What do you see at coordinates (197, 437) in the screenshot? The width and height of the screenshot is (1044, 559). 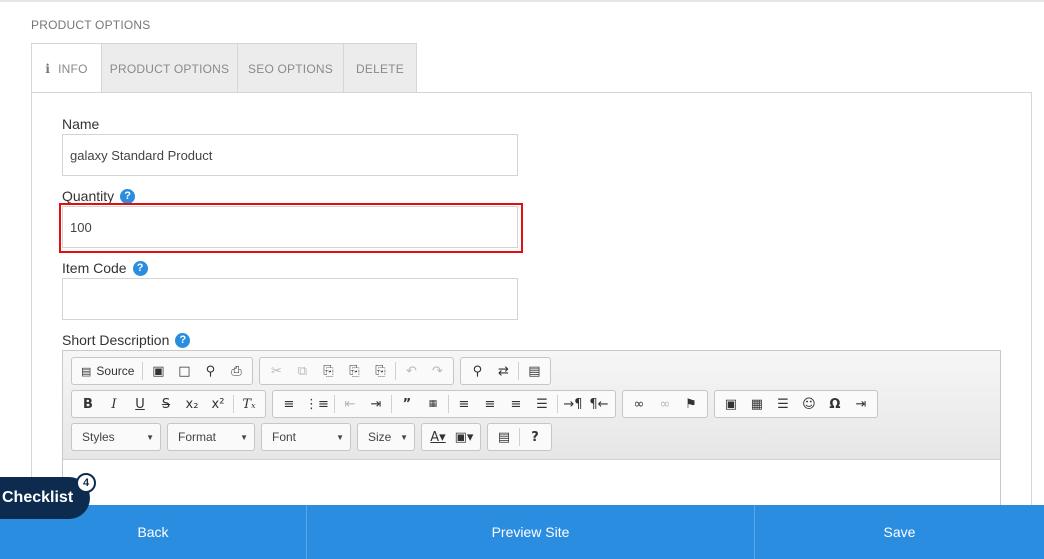 I see `format-dropdown-label: Format` at bounding box center [197, 437].